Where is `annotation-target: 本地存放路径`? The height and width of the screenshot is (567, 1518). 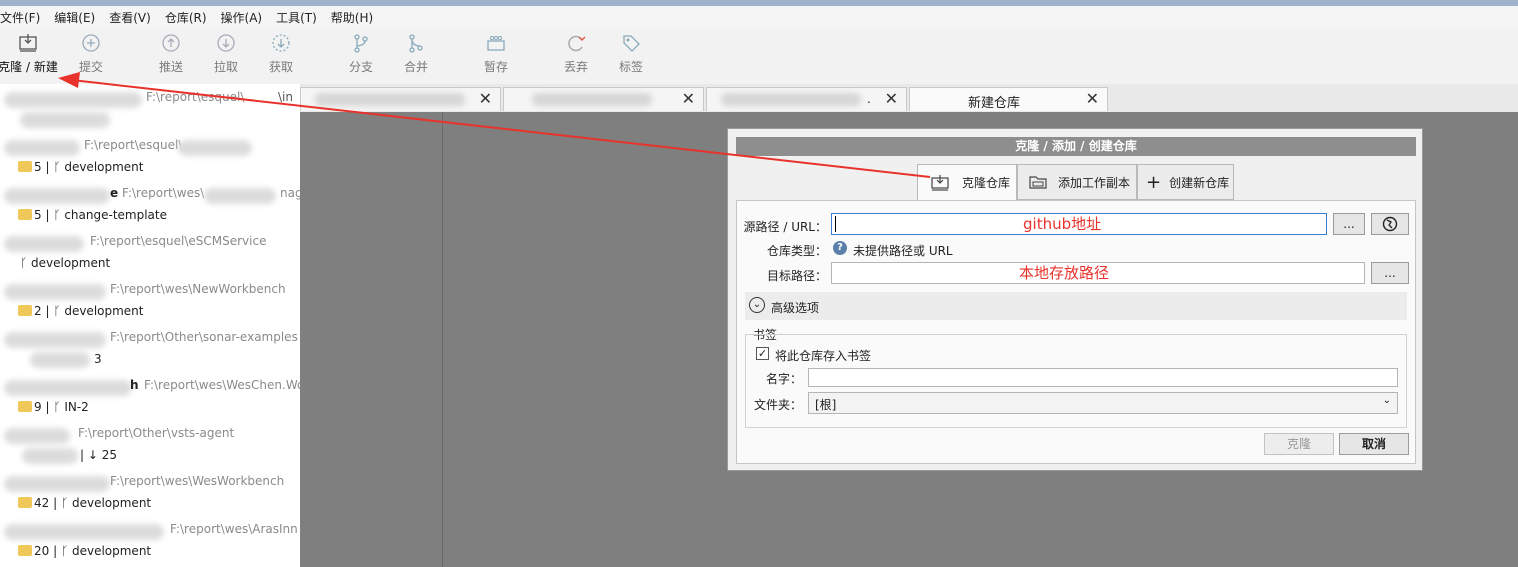 annotation-target: 本地存放路径 is located at coordinates (1064, 273).